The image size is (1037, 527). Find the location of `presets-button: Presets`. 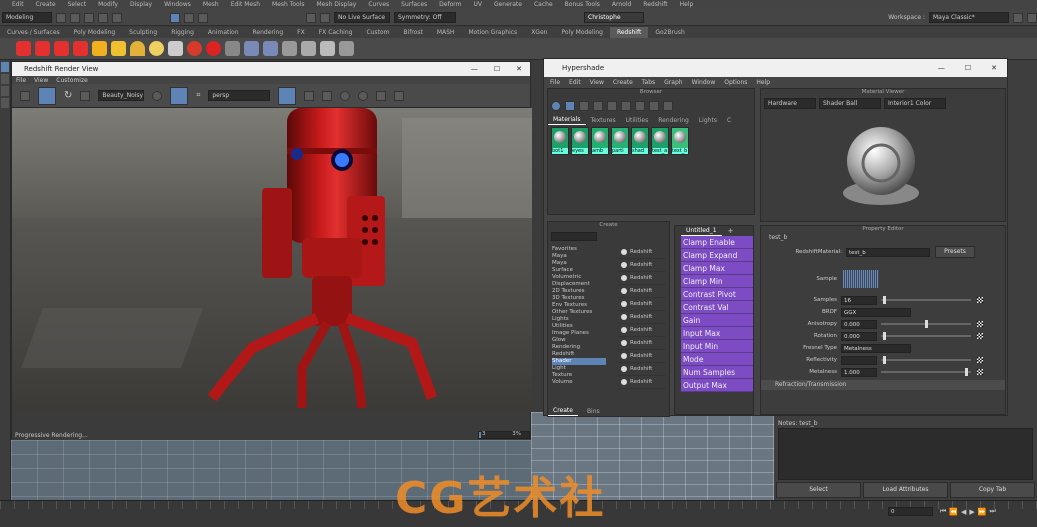

presets-button: Presets is located at coordinates (955, 252).